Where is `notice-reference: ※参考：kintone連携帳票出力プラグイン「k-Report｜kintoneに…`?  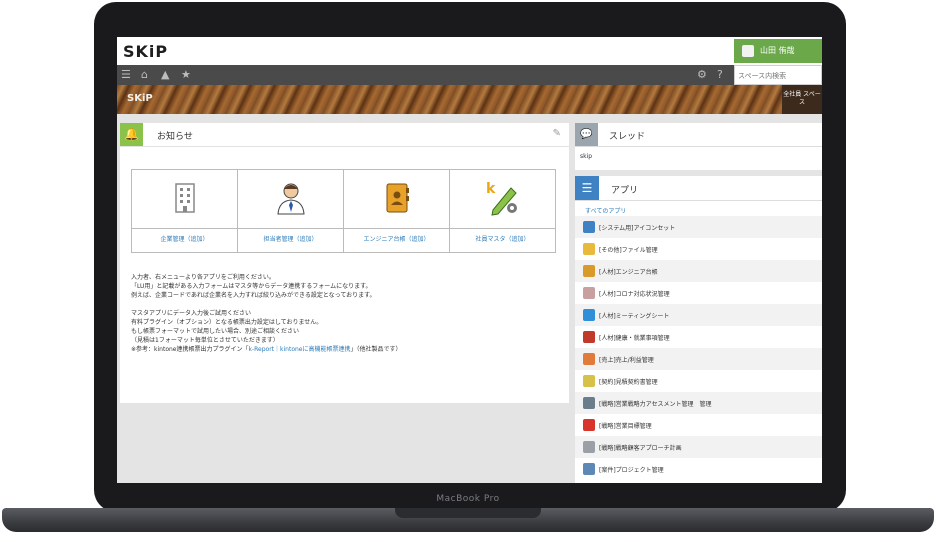
notice-reference: ※参考：kintone連携帳票出力プラグイン「k-Report｜kintoneに… is located at coordinates (266, 349).